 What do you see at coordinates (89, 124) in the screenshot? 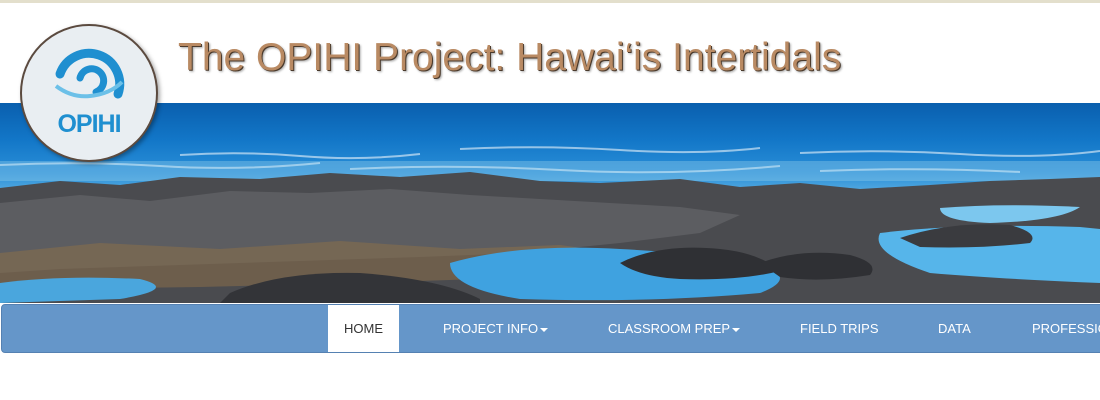
I see `logo-text: OPIHI` at bounding box center [89, 124].